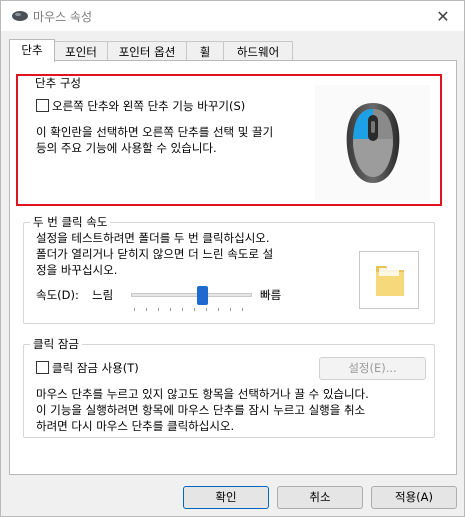 This screenshot has height=517, width=465. I want to click on double-click-line1: 설정을 테스트하려면 폴더를 두 번 클릭하십시오., so click(153, 238).